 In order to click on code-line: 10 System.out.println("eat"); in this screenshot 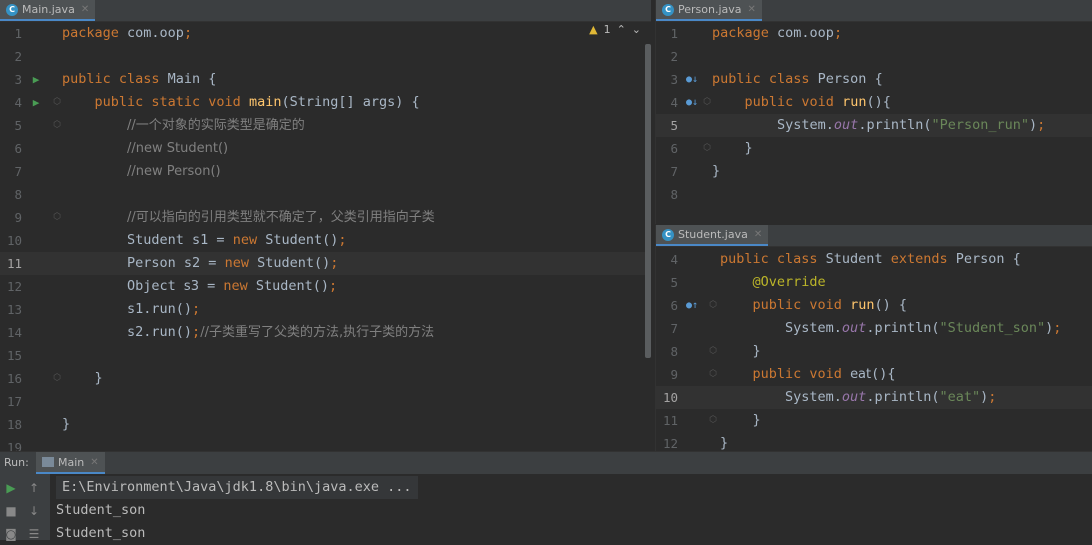, I will do `click(874, 397)`.